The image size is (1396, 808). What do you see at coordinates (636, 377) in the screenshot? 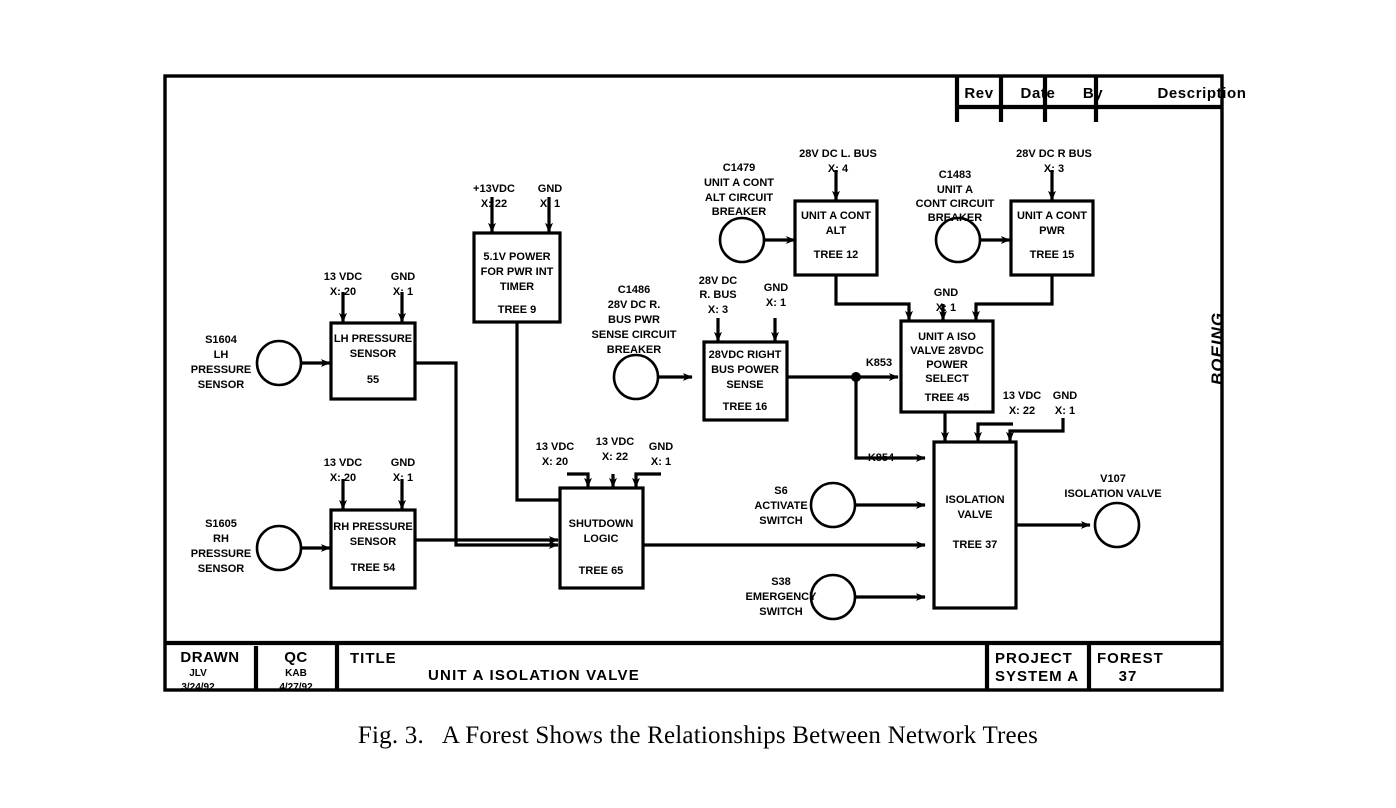
I see `node-c1486` at bounding box center [636, 377].